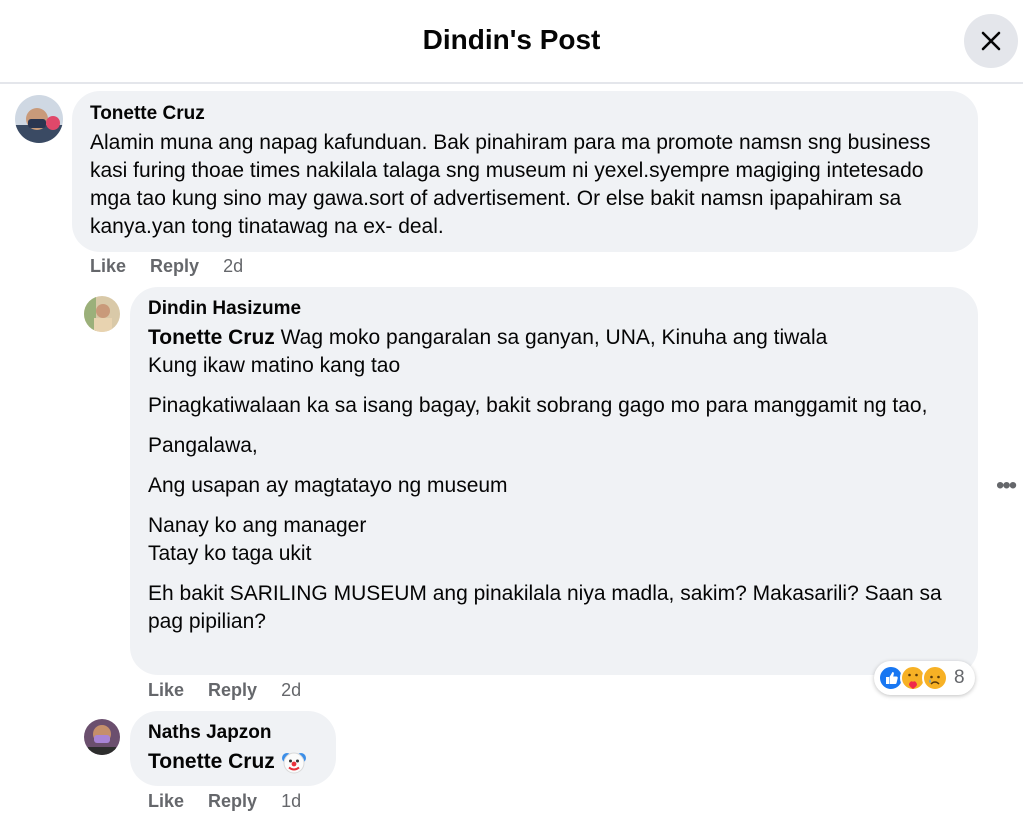  Describe the element at coordinates (274, 365) in the screenshot. I see `comment-text: Kung ikaw matino kang tao` at that location.